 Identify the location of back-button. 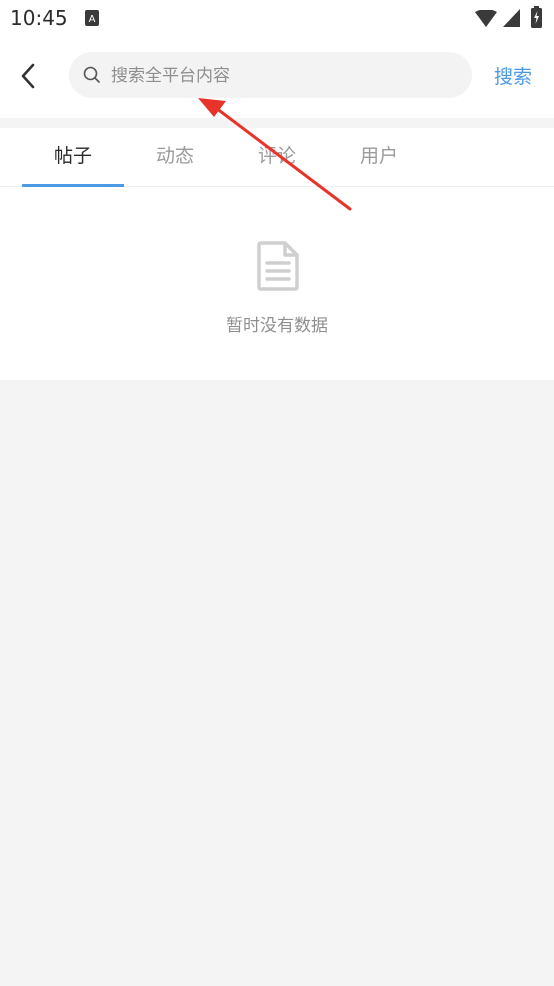
(28, 76).